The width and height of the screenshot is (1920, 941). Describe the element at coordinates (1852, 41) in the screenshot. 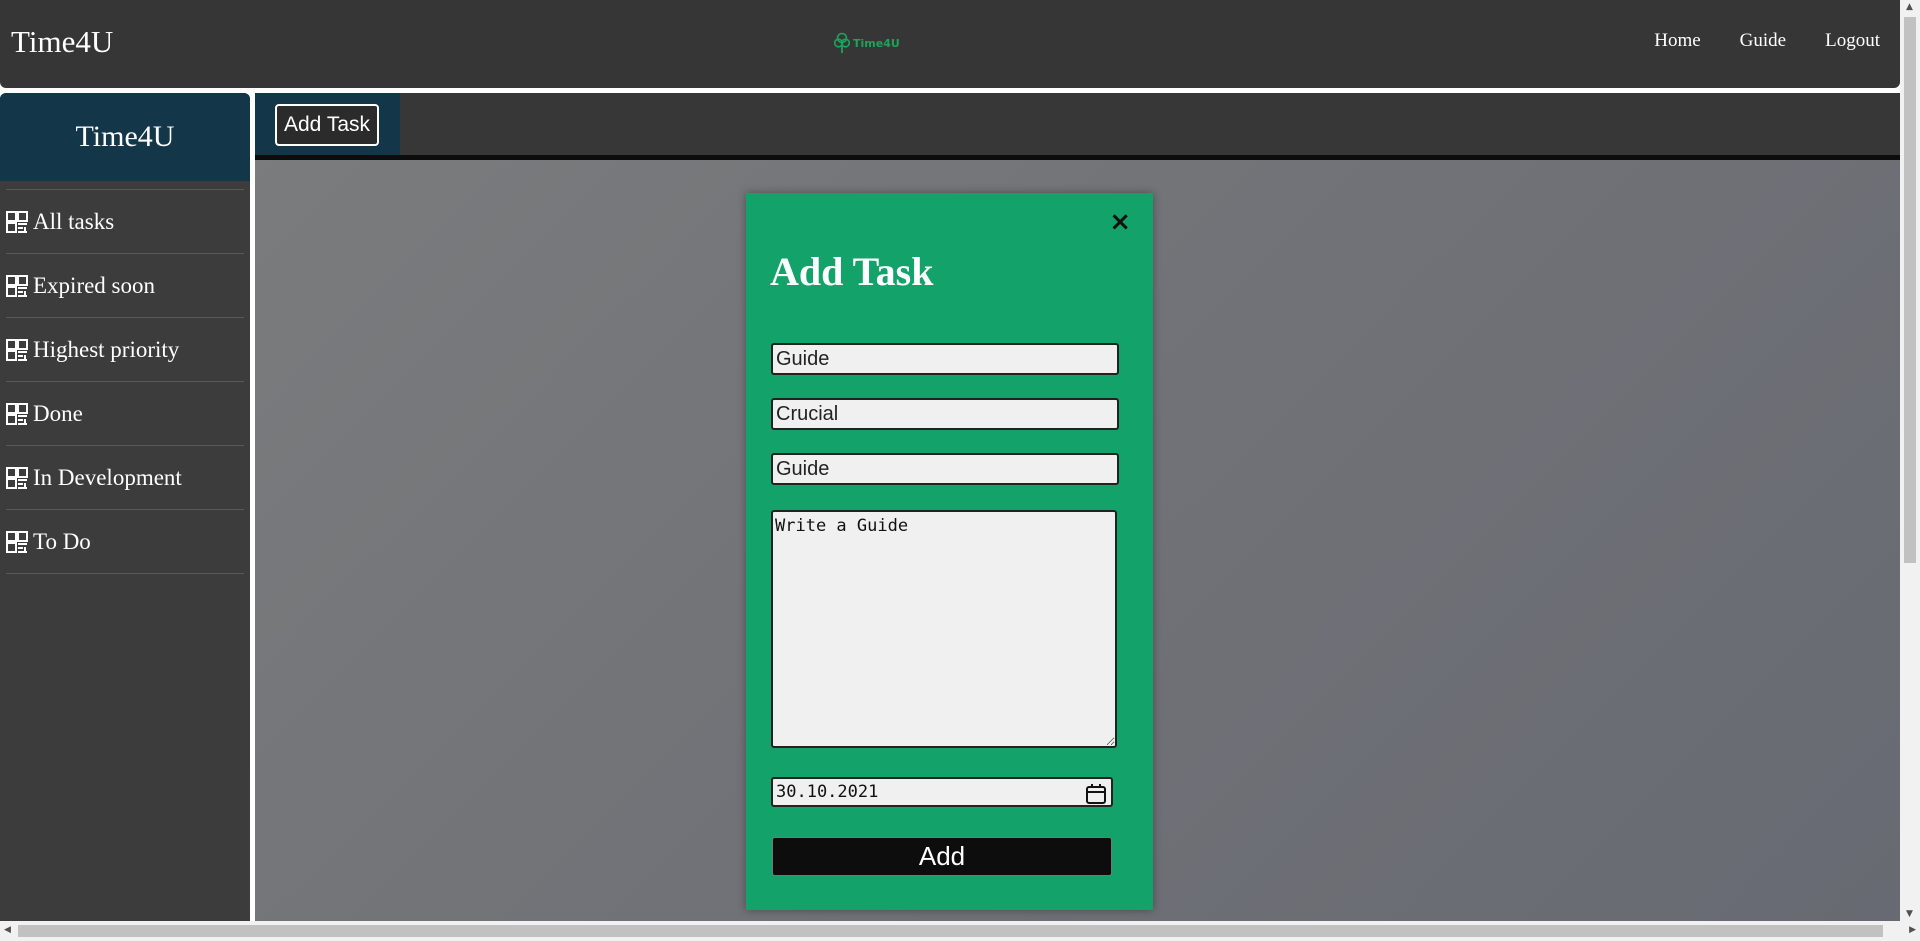

I see `nav-logout-link: Logout` at that location.